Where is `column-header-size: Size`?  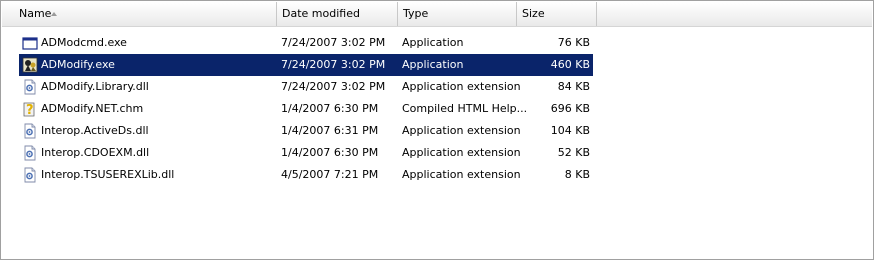
column-header-size: Size is located at coordinates (557, 14).